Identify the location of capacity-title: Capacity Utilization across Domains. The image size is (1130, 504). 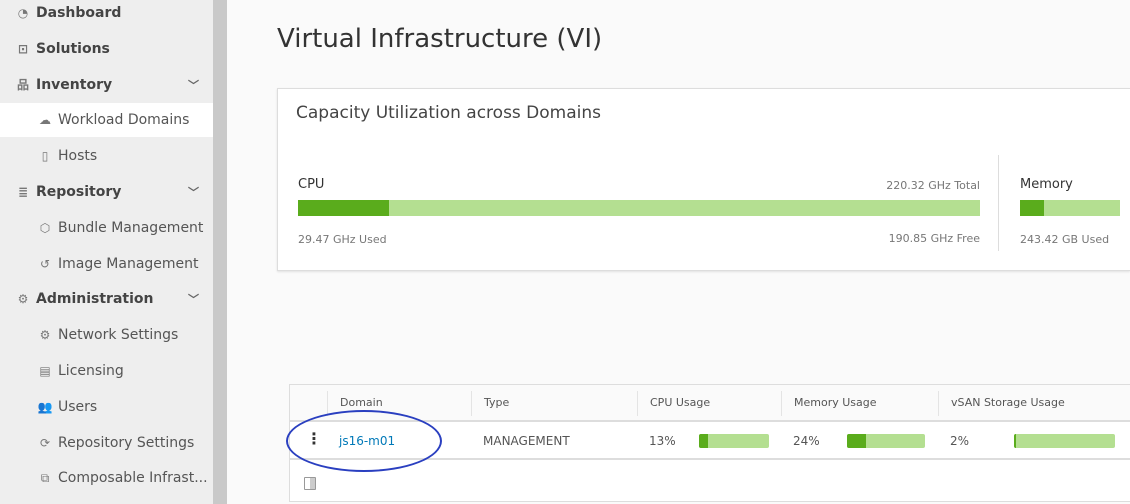
(449, 113).